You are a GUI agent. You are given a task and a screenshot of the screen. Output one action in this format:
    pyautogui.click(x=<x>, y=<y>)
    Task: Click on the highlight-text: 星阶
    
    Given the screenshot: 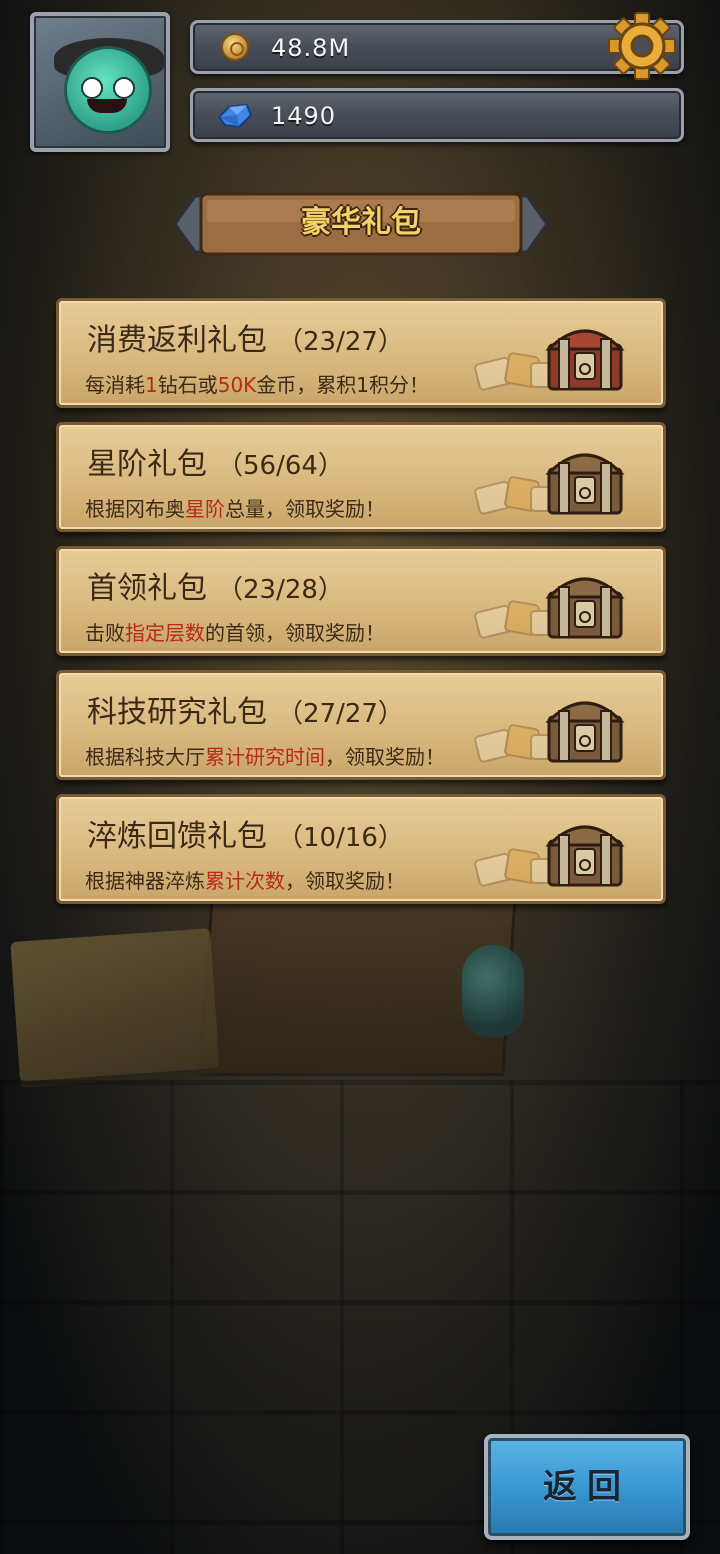 What is the action you would take?
    pyautogui.click(x=205, y=509)
    